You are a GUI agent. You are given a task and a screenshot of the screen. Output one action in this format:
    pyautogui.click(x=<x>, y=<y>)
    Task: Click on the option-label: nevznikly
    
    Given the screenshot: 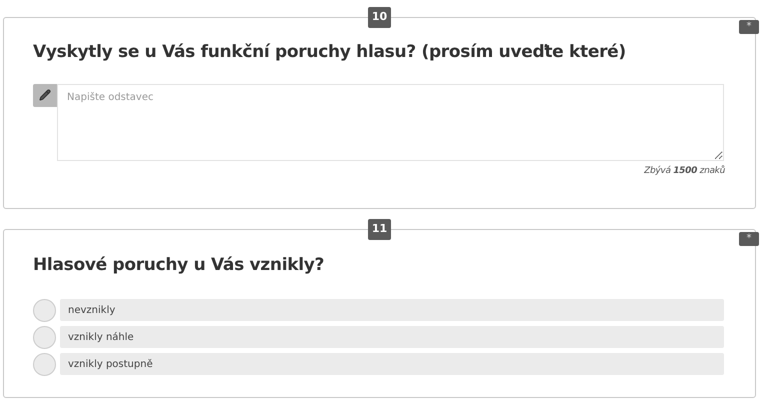 What is the action you would take?
    pyautogui.click(x=392, y=310)
    